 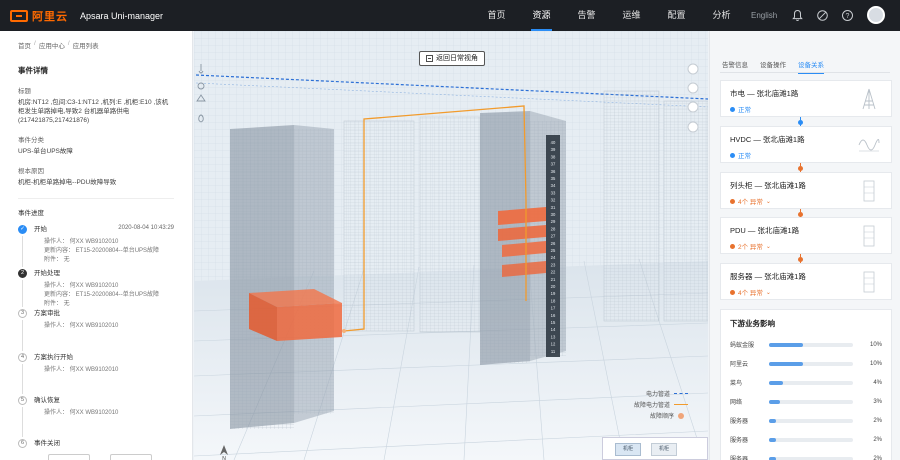 I want to click on nav-config: 配置, so click(x=676, y=15).